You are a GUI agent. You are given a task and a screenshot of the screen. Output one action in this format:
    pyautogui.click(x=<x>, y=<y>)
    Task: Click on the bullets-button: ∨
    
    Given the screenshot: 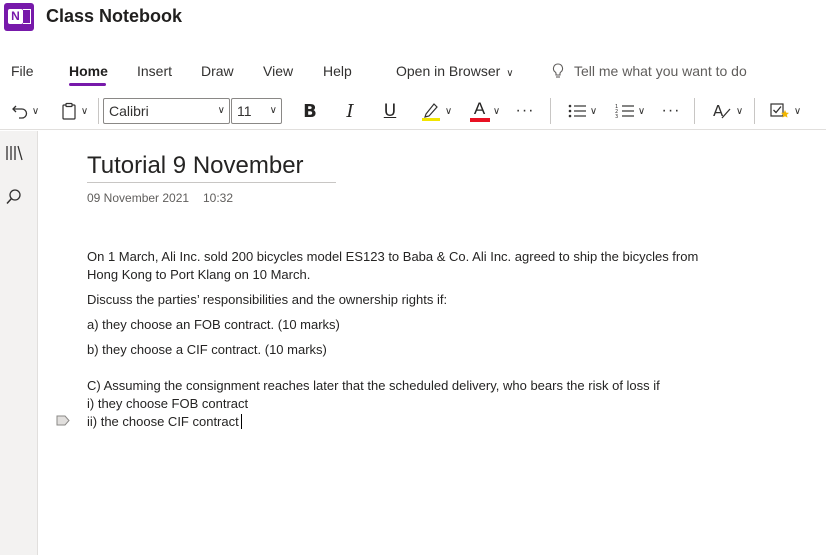 What is the action you would take?
    pyautogui.click(x=582, y=111)
    